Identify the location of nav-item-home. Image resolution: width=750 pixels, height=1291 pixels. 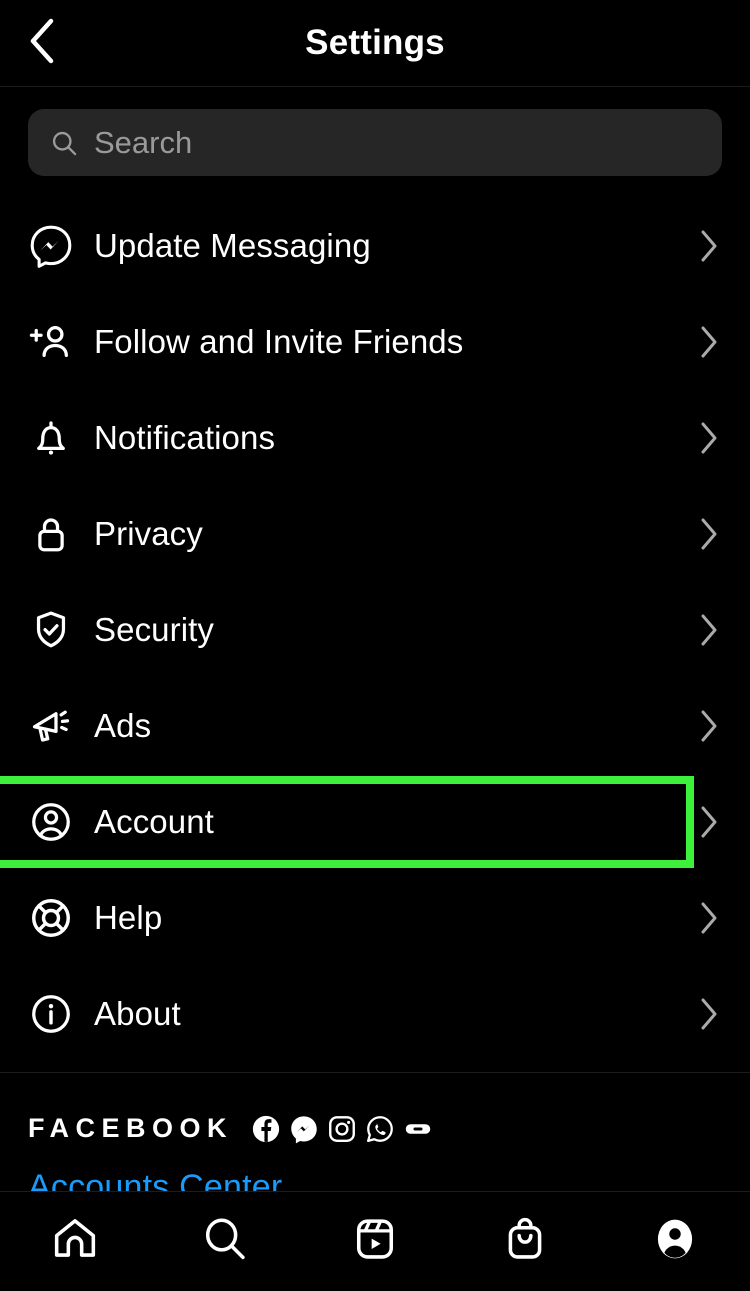
(75, 1241).